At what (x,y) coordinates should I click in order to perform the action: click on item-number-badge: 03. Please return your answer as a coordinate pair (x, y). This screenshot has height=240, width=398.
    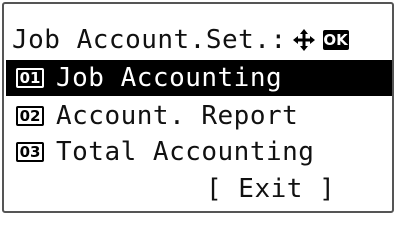
    Looking at the image, I should click on (30, 152).